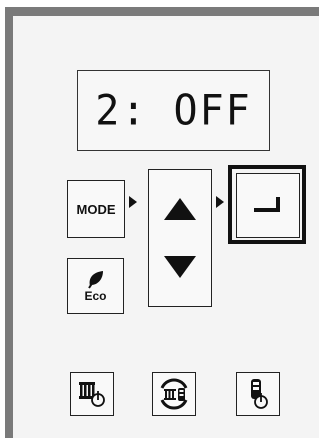 The height and width of the screenshot is (438, 321). I want to click on radiator-battery-cycle-button, so click(174, 394).